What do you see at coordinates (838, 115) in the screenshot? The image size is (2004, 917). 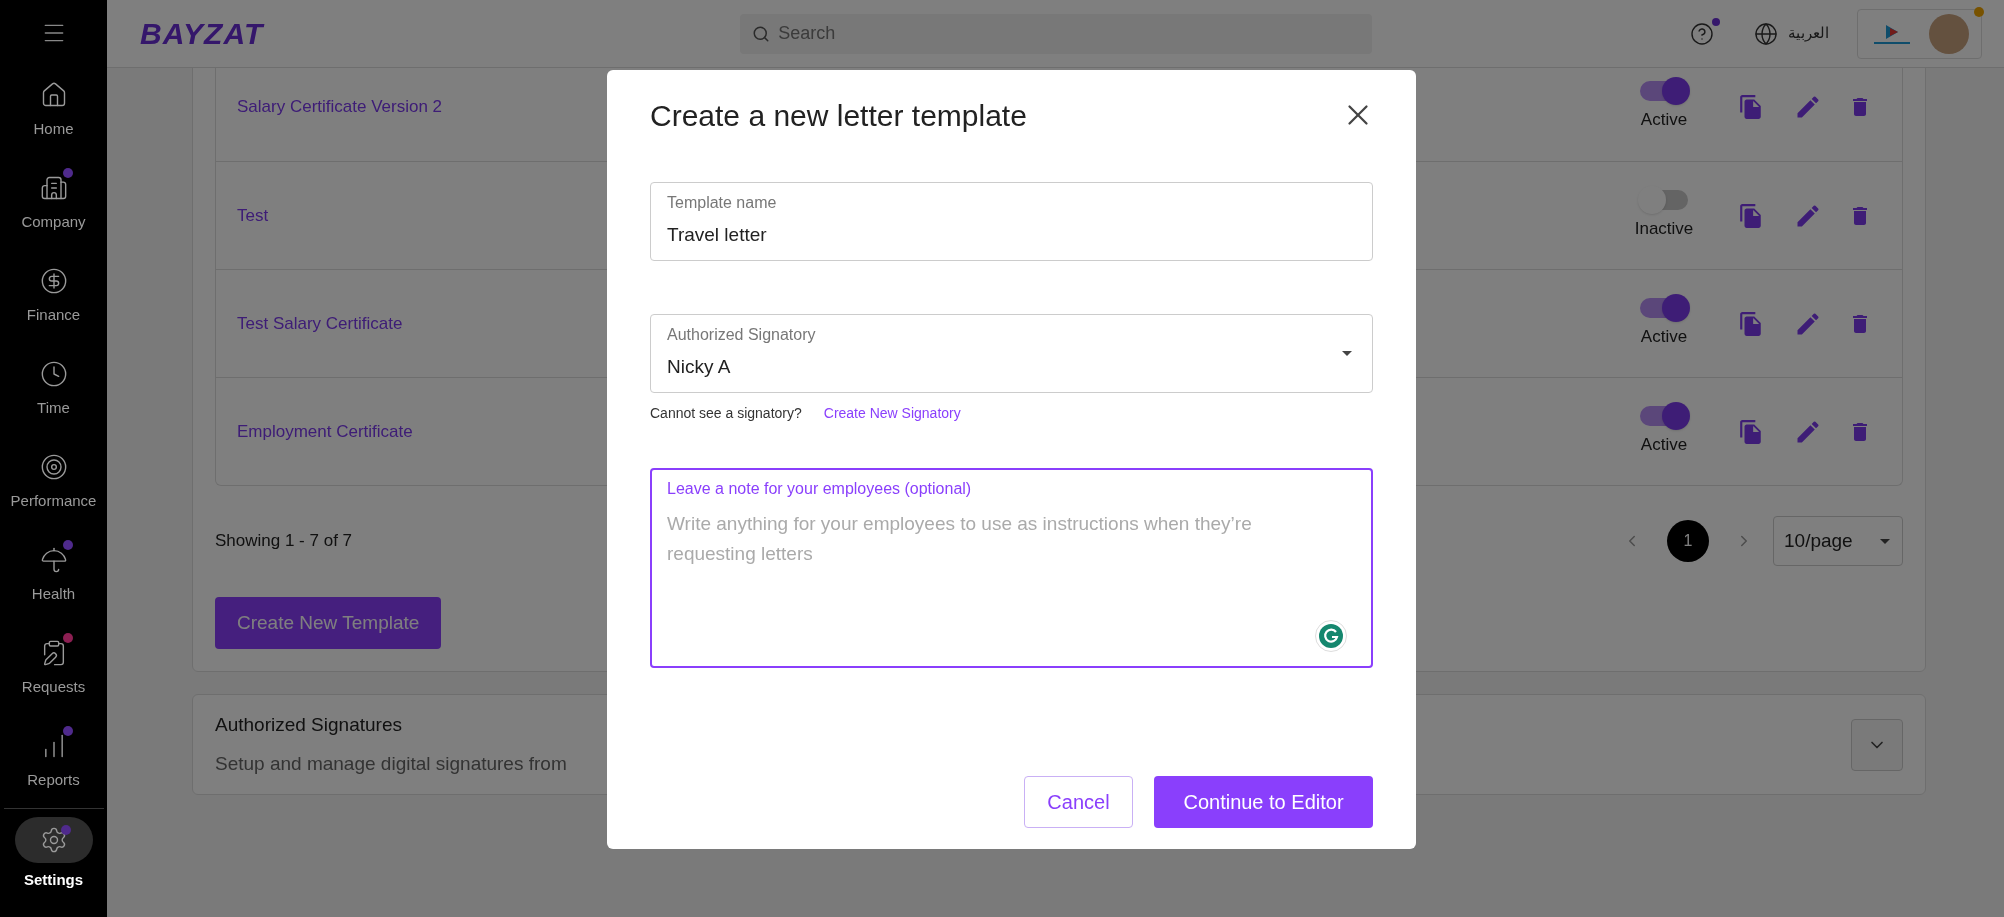 I see `dialog-title: Create a new letter template` at bounding box center [838, 115].